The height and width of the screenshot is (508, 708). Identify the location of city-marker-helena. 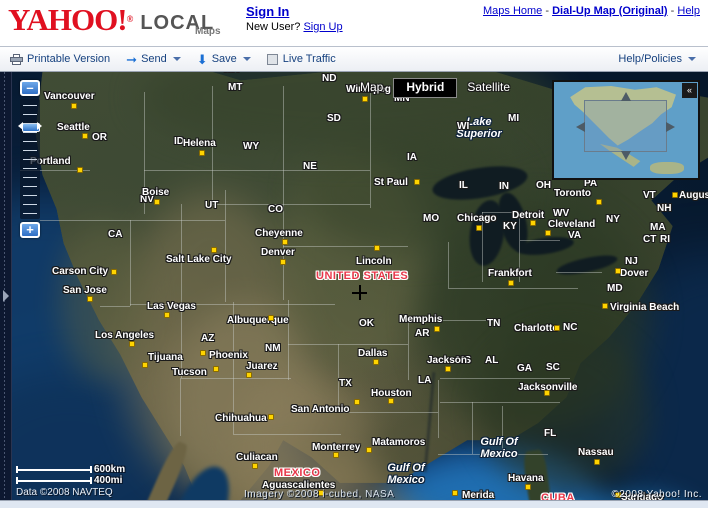
(202, 153).